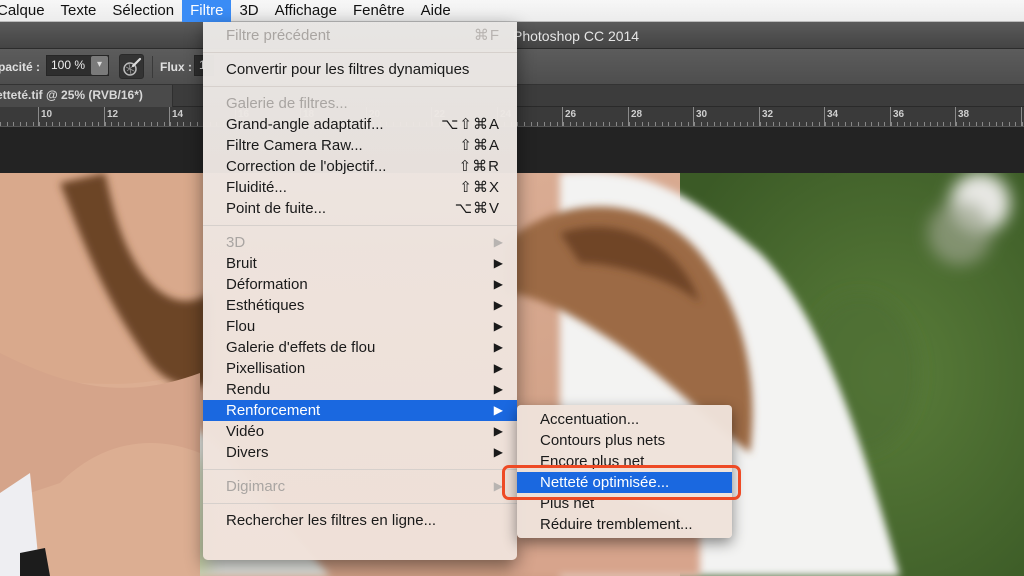  Describe the element at coordinates (360, 326) in the screenshot. I see `menu-item-flou: Flou ▶` at that location.